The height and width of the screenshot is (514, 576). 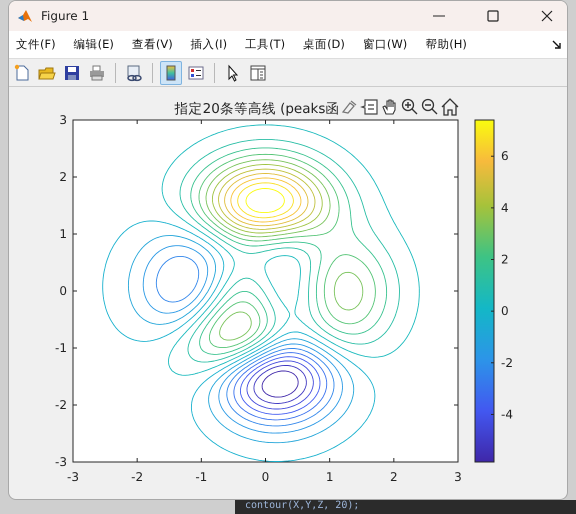 I want to click on y-tick-label: -1, so click(x=61, y=348).